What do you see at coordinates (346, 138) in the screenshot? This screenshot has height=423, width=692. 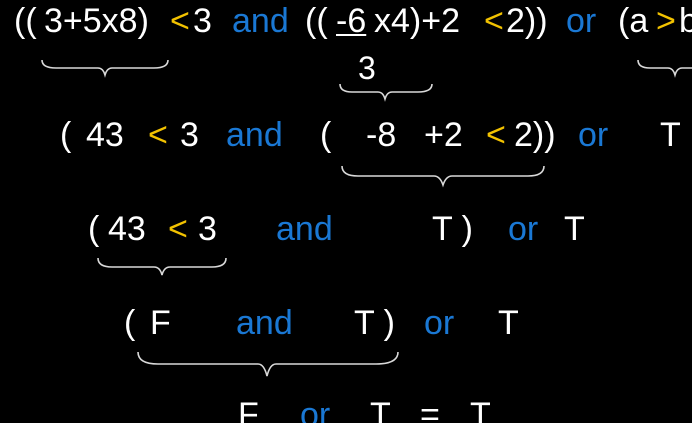 I see `line-step-1: ( 43 < 3 and ( -8 +2 < 2)) or T` at bounding box center [346, 138].